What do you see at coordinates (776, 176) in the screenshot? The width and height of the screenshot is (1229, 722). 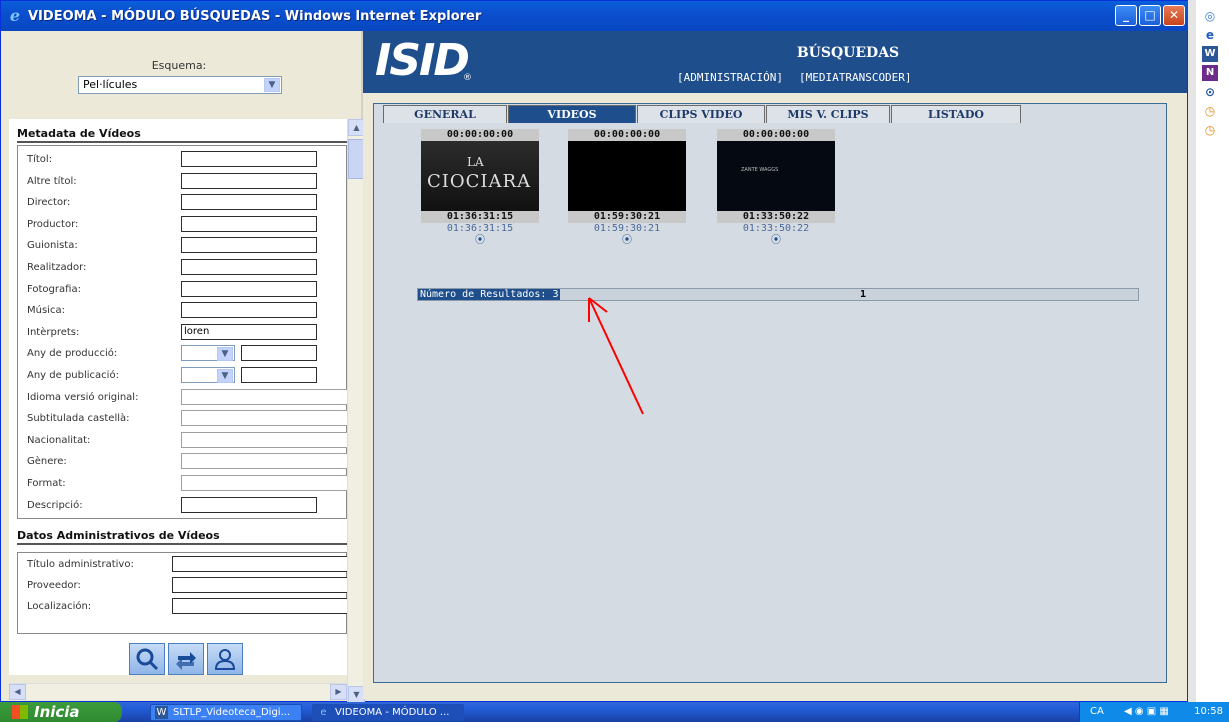 I see `video-thumbnail: ZANTE WAGGS` at bounding box center [776, 176].